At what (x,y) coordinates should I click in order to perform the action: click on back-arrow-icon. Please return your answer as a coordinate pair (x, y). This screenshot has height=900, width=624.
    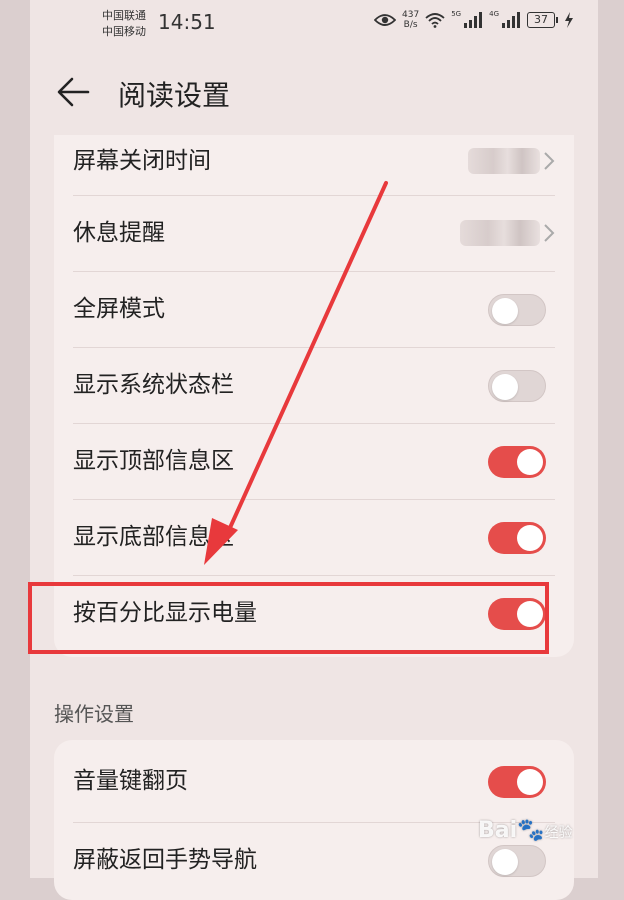
    Looking at the image, I should click on (74, 92).